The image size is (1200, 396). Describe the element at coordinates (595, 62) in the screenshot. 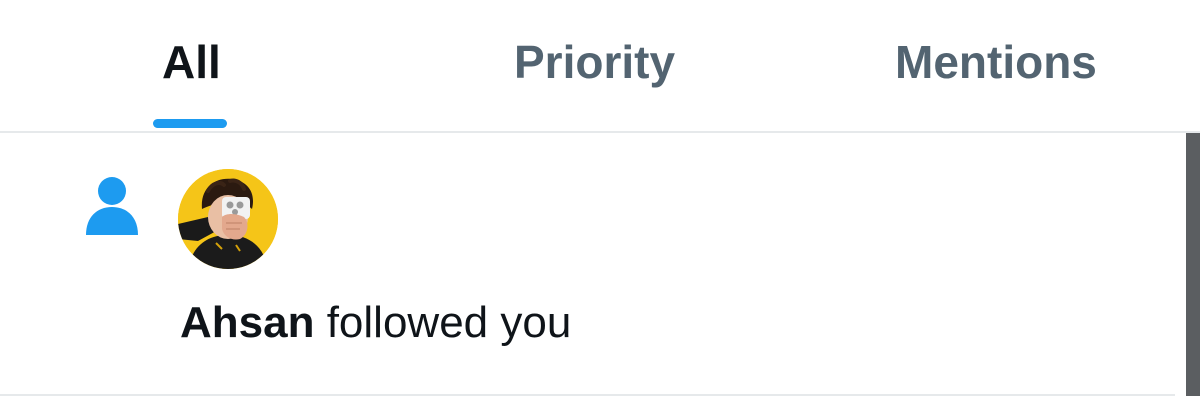

I see `tab-priority-label: Priority` at that location.